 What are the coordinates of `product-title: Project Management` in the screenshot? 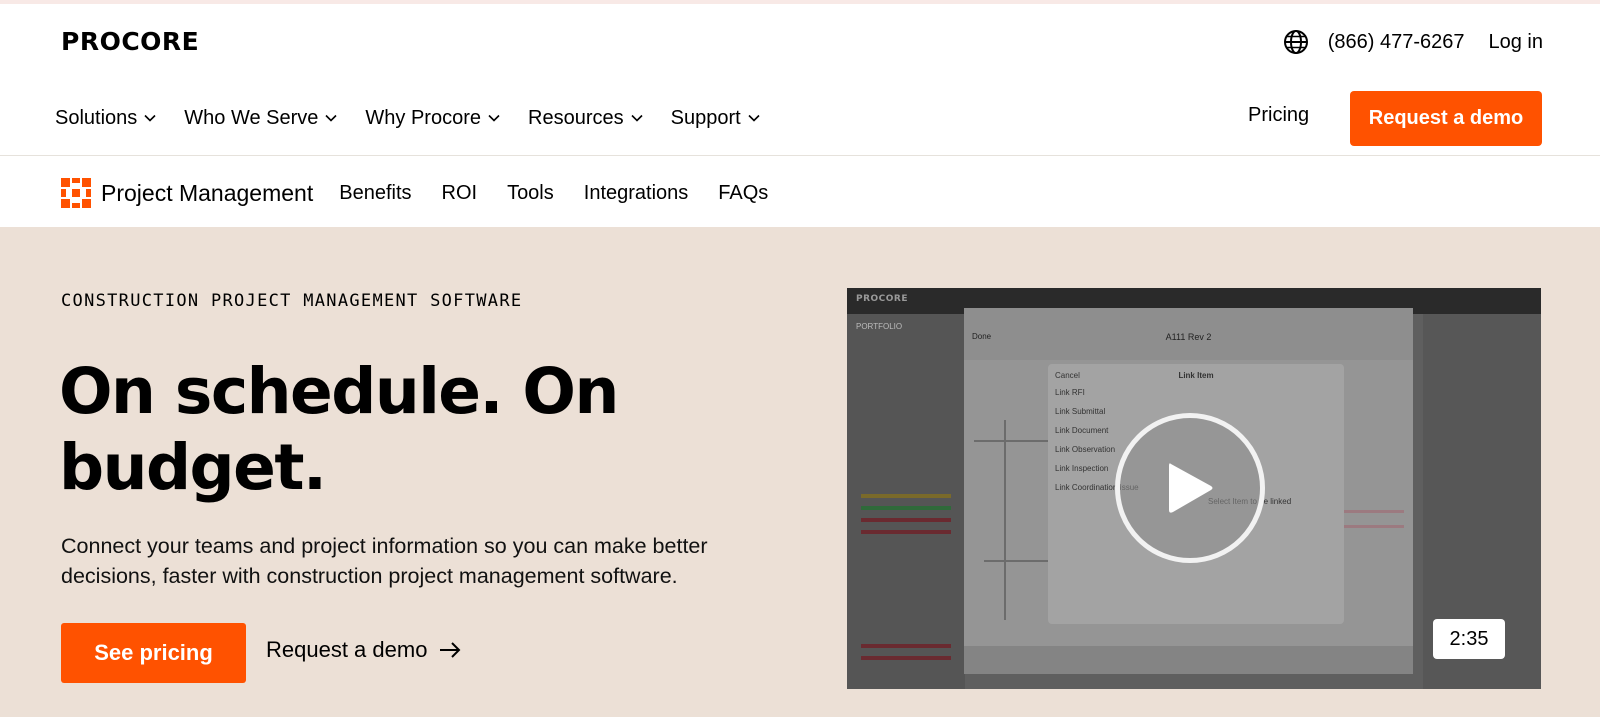 It's located at (207, 193).